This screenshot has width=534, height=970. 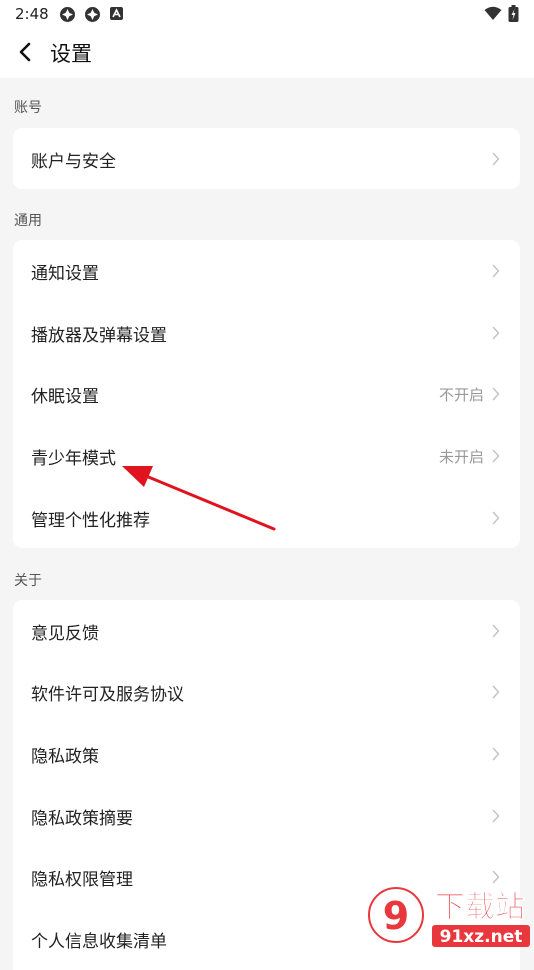 What do you see at coordinates (65, 634) in the screenshot?
I see `settings-item-label: 意见反馈` at bounding box center [65, 634].